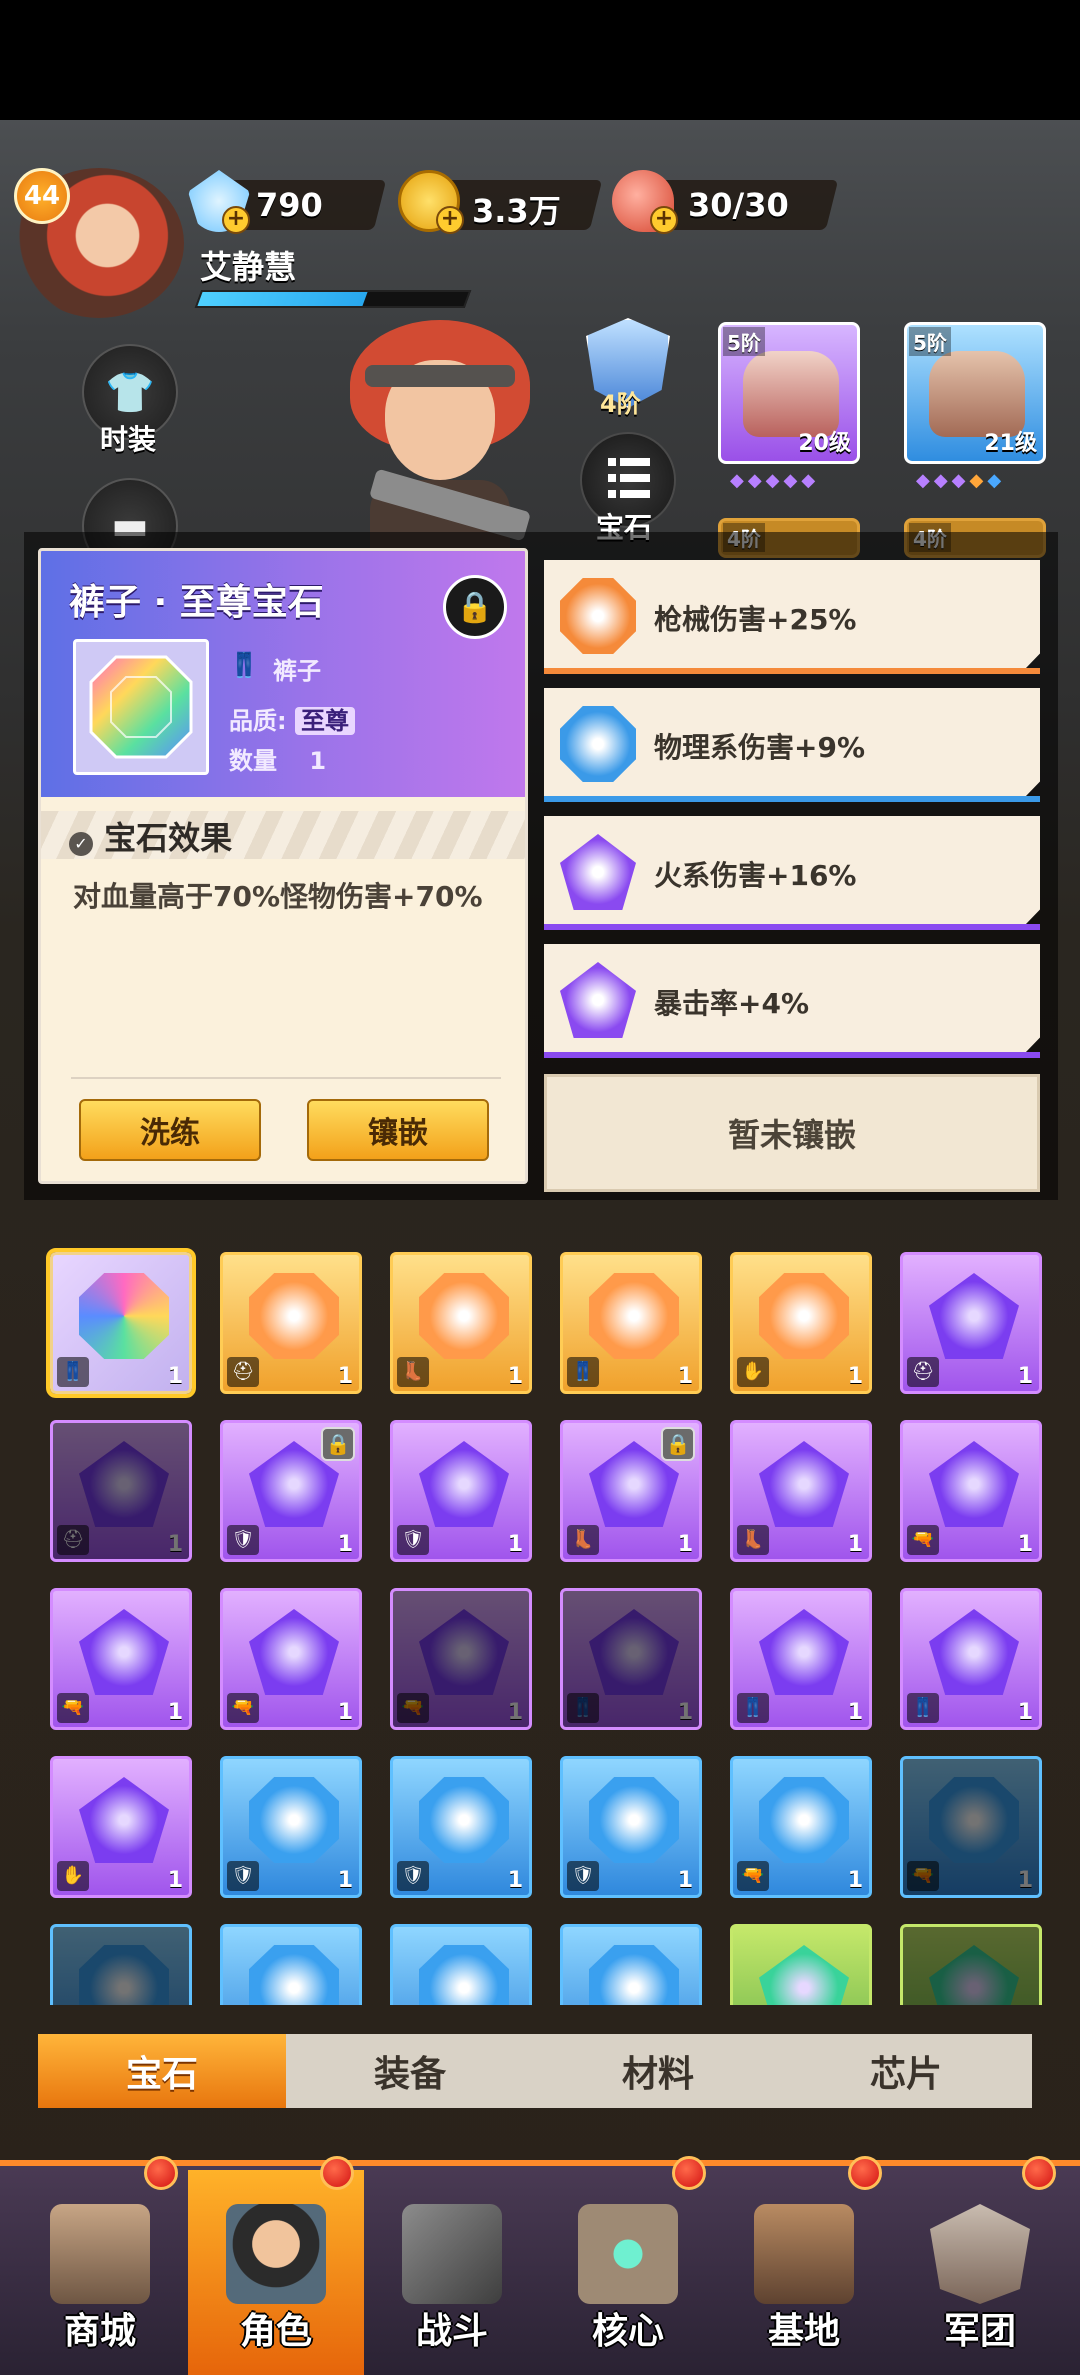 The image size is (1080, 2375). I want to click on equip-armor-slot: 5阶 21级, so click(975, 393).